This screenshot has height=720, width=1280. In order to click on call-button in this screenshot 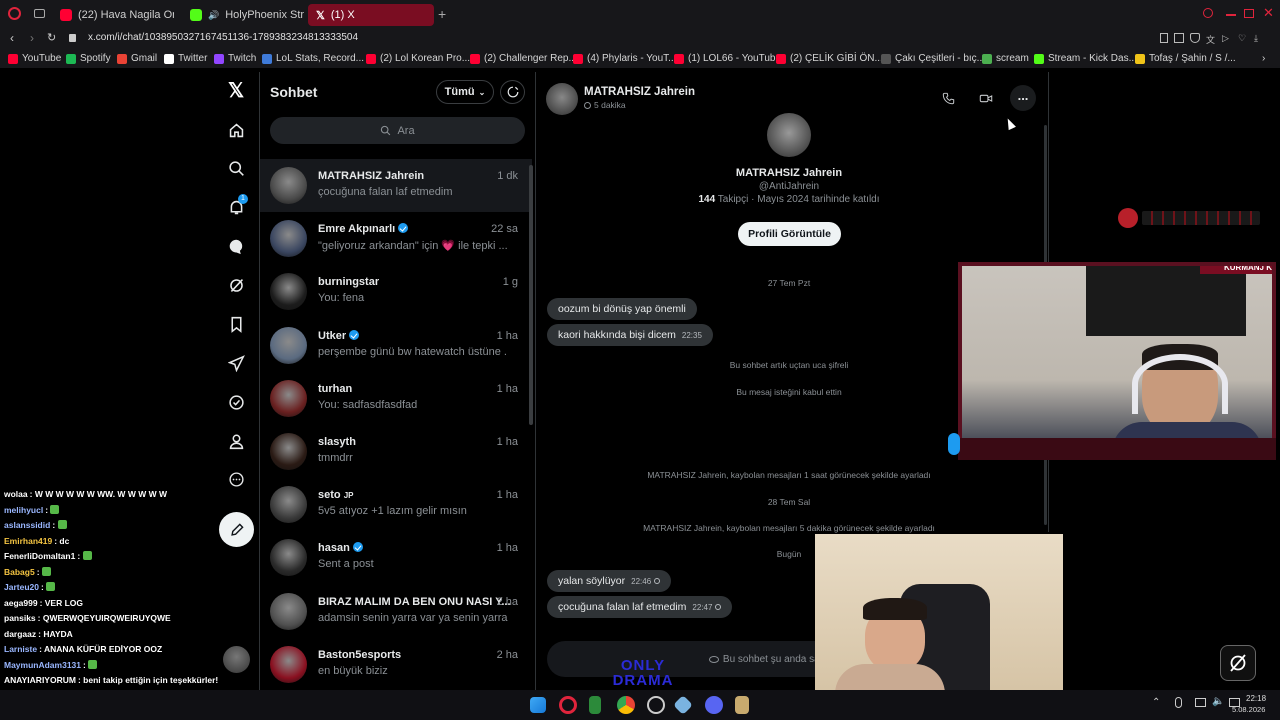, I will do `click(948, 98)`.